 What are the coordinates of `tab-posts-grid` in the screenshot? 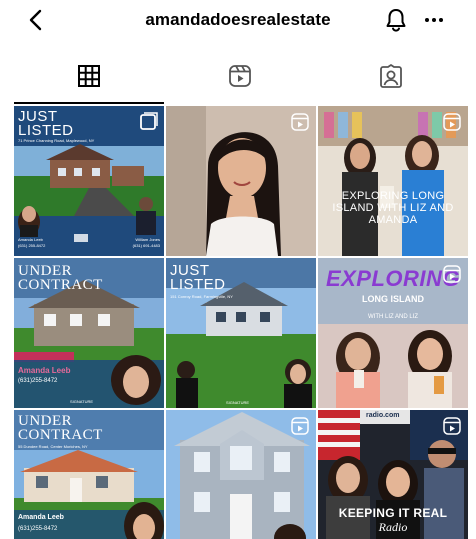 It's located at (89, 84).